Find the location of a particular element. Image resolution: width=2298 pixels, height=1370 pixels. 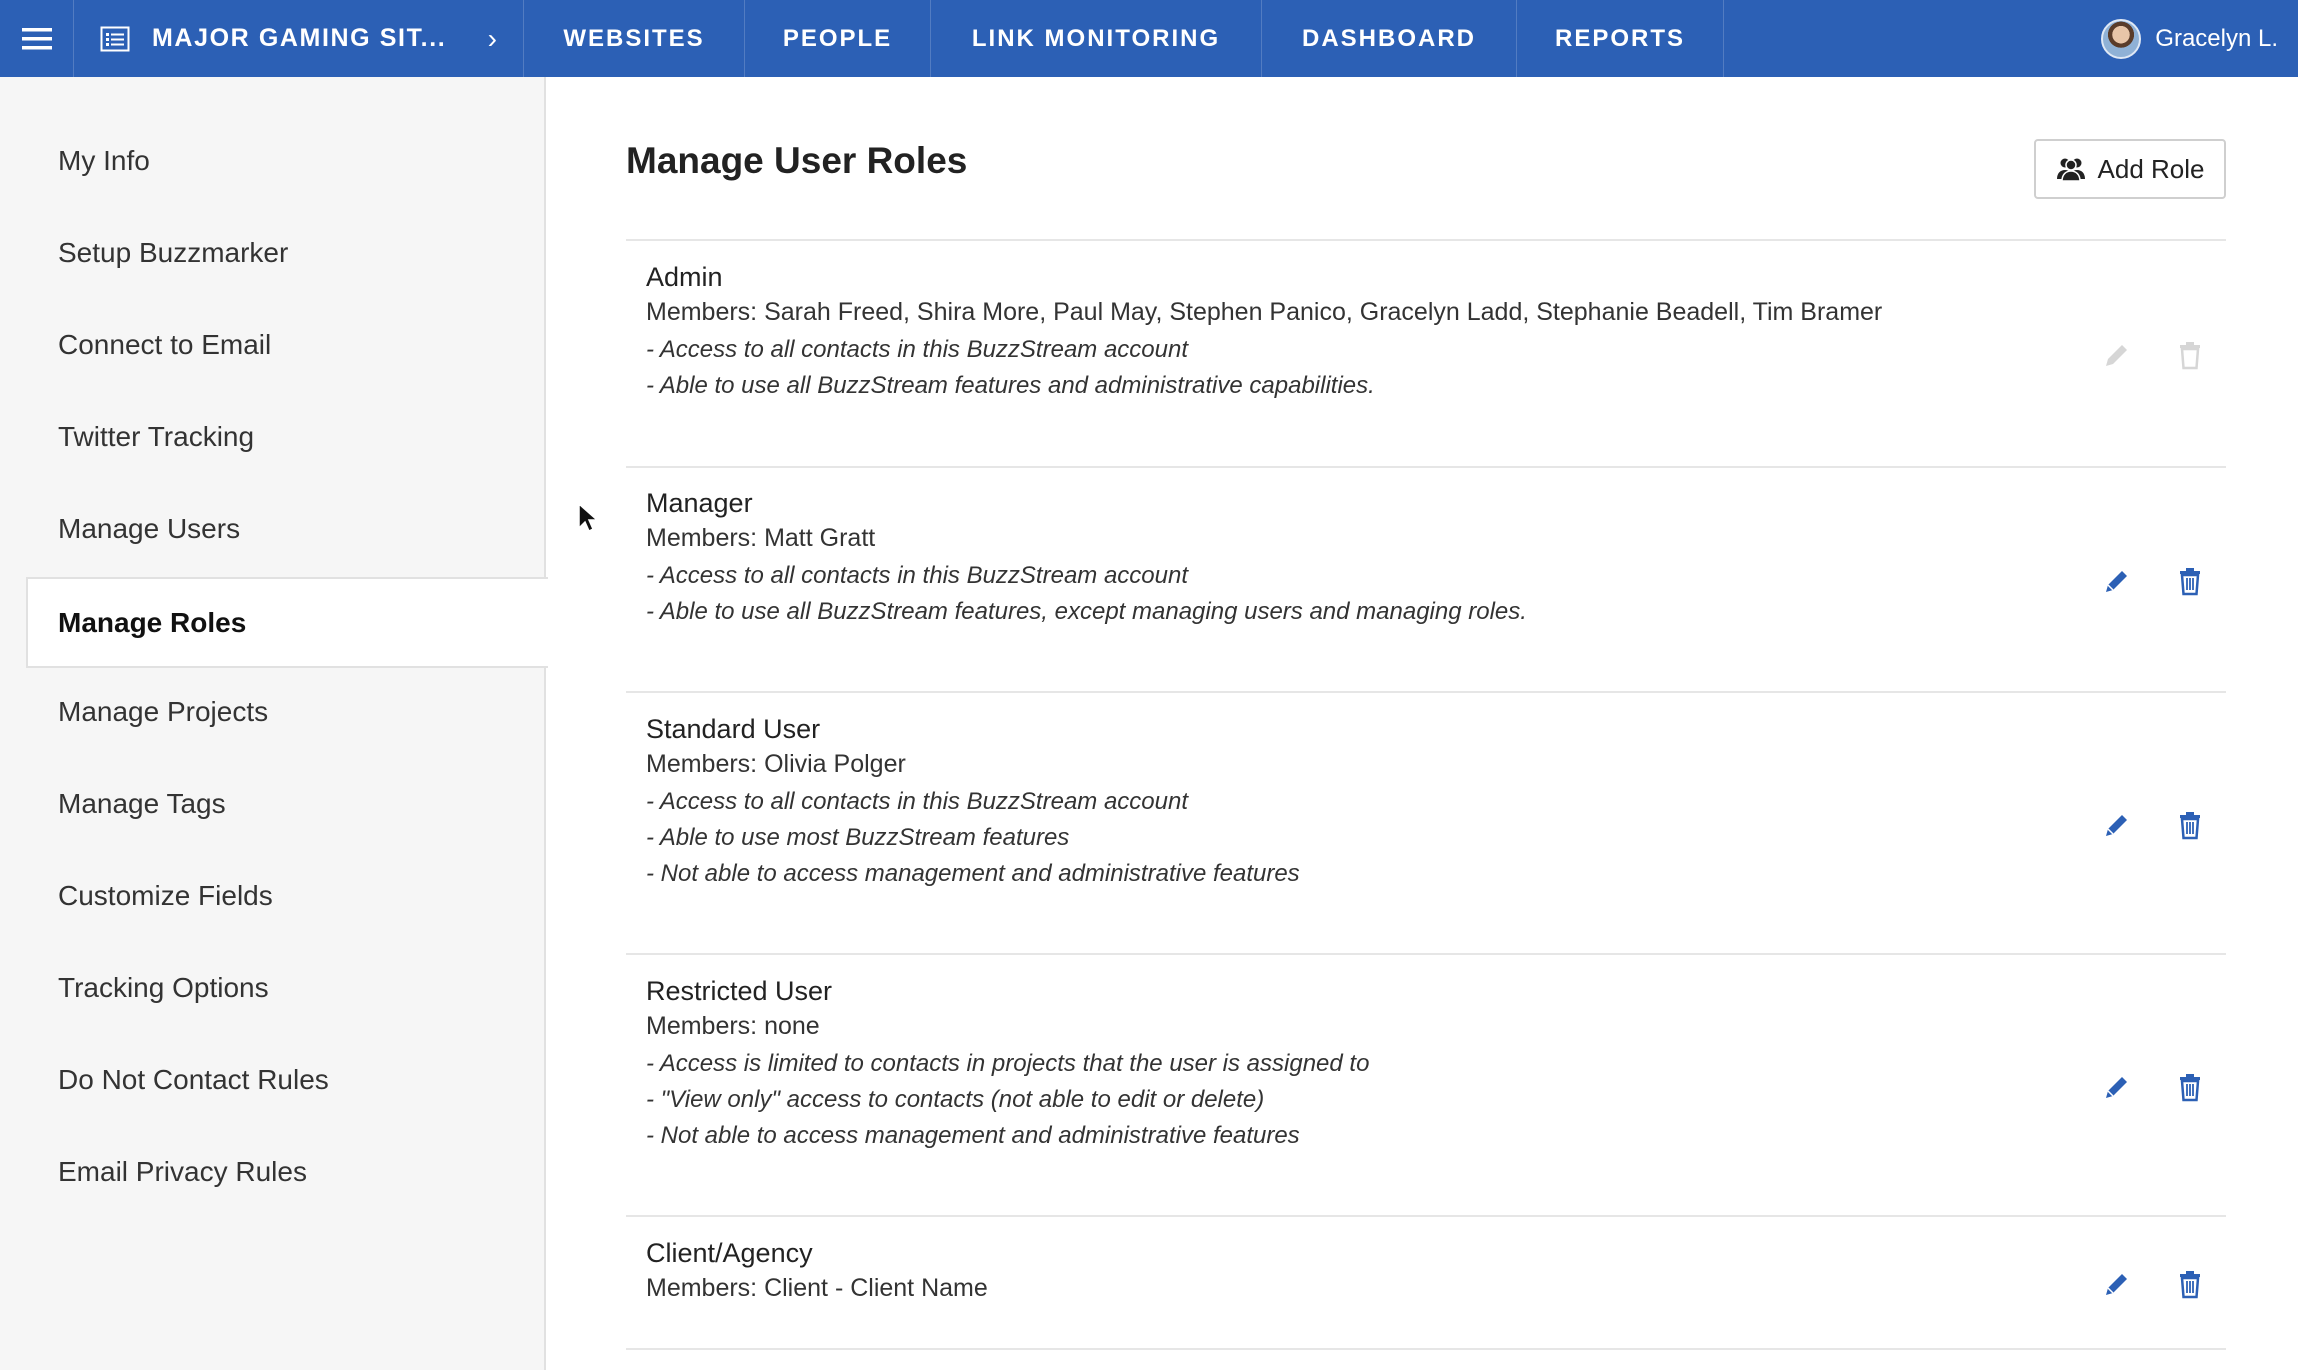

project-list-icon is located at coordinates (115, 39).